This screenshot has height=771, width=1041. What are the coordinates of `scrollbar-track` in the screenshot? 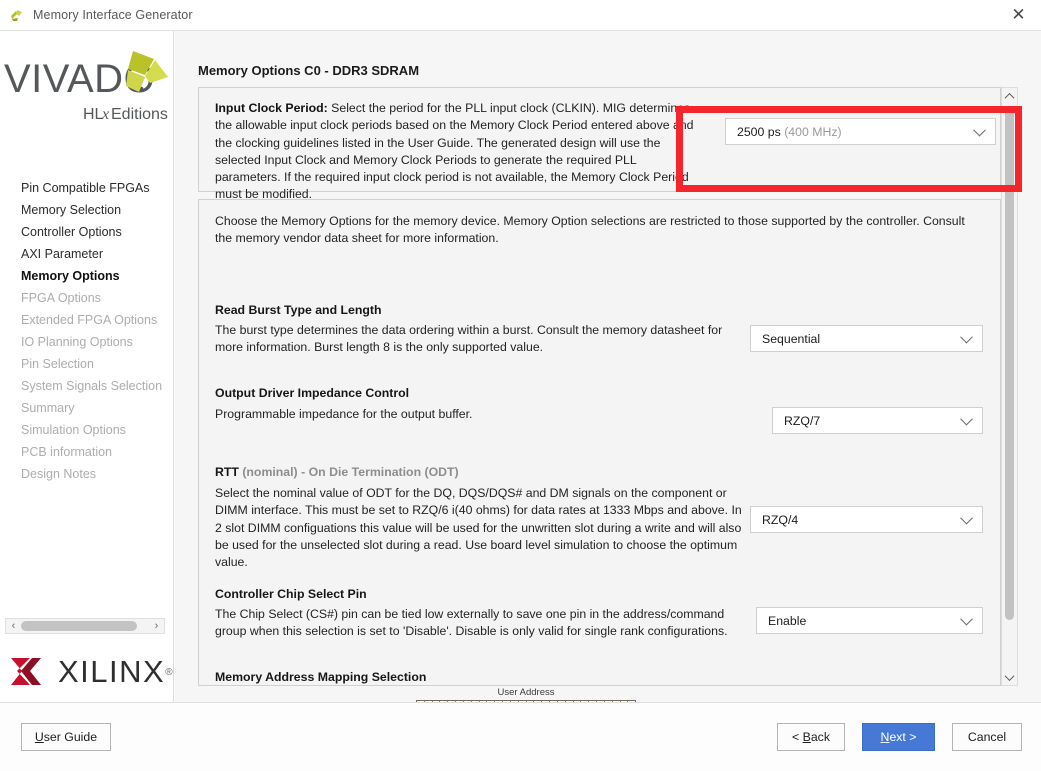 It's located at (85, 626).